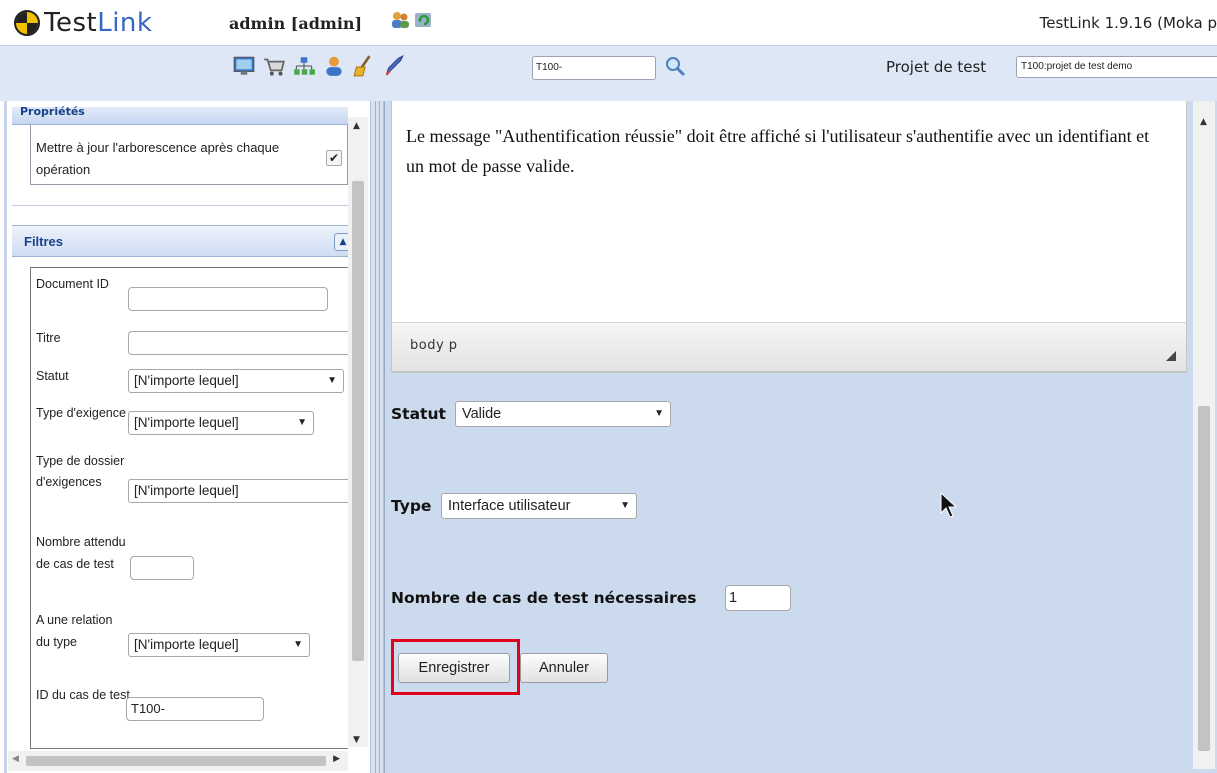 The width and height of the screenshot is (1217, 773). Describe the element at coordinates (482, 414) in the screenshot. I see `status-value: Valide` at that location.